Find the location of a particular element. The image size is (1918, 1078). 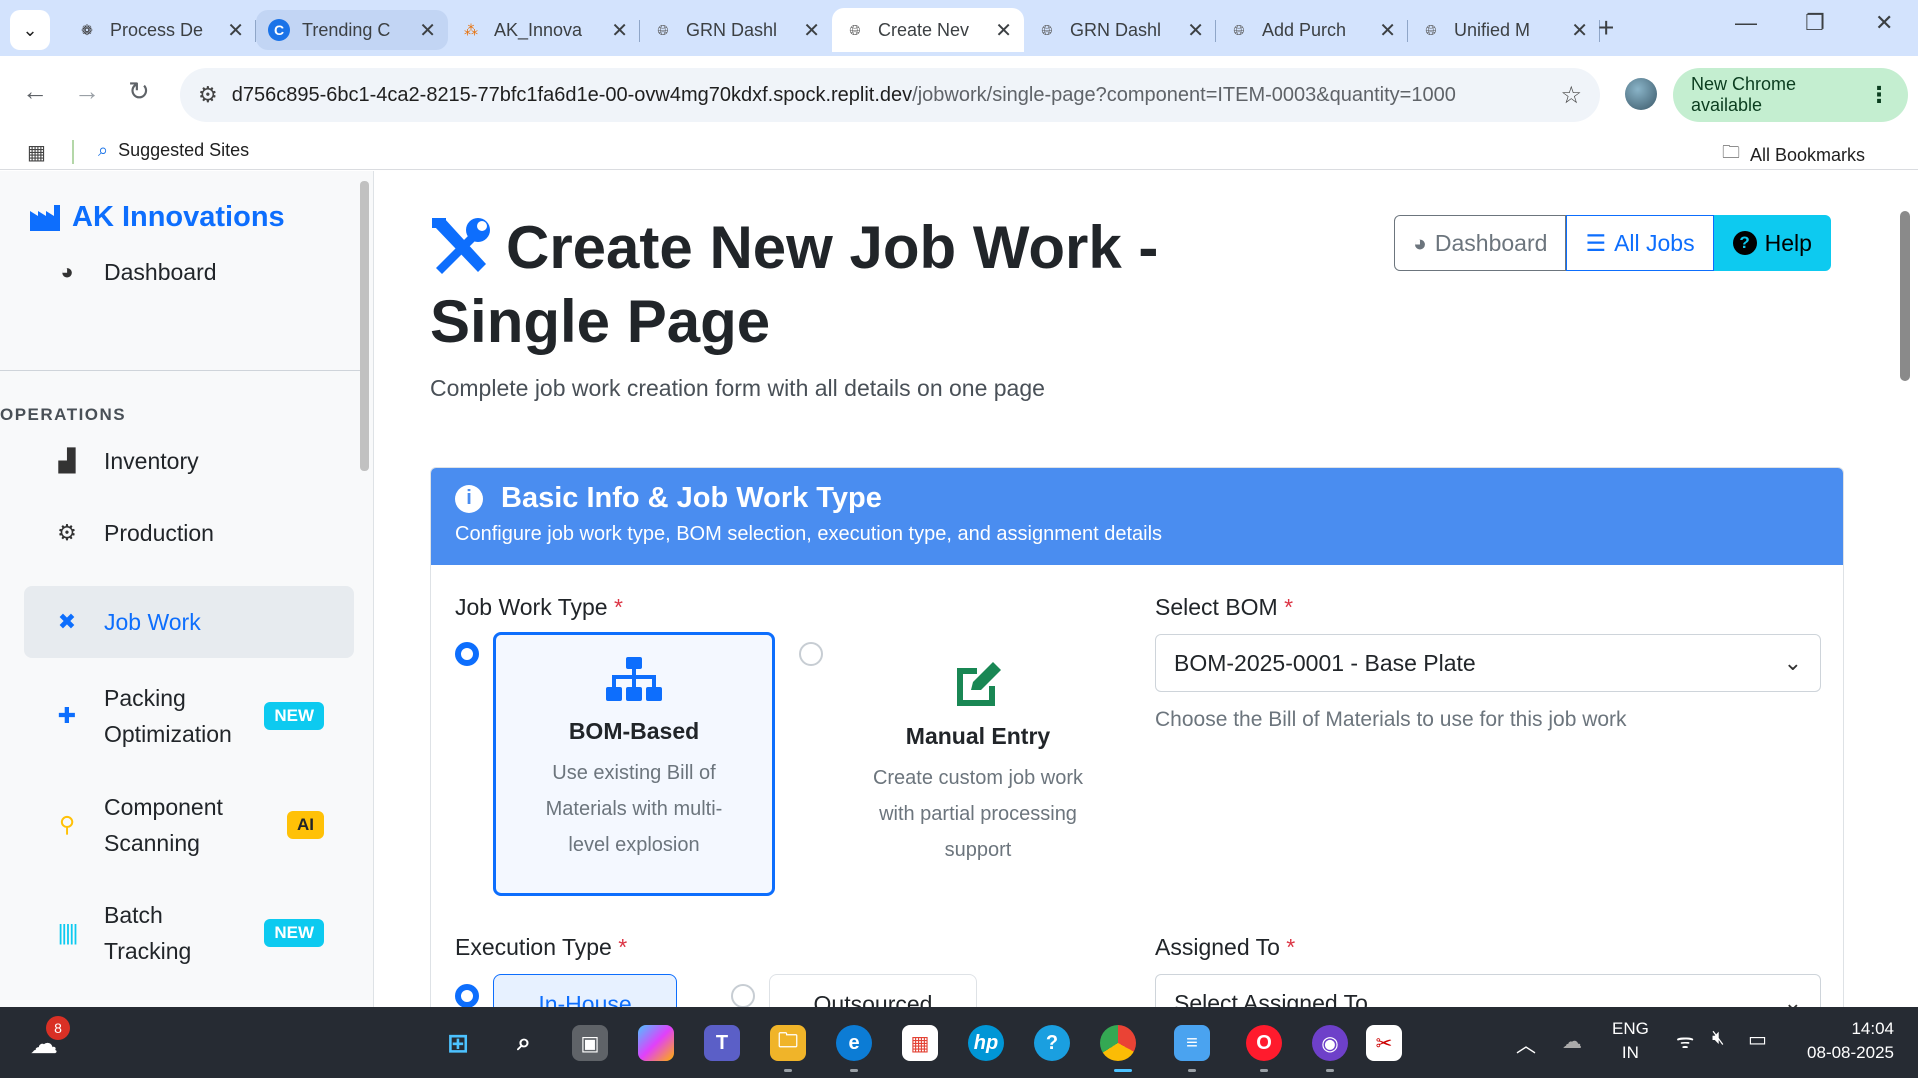

sidebar-item-dashboard: ◕ Dashboard is located at coordinates (189, 272).